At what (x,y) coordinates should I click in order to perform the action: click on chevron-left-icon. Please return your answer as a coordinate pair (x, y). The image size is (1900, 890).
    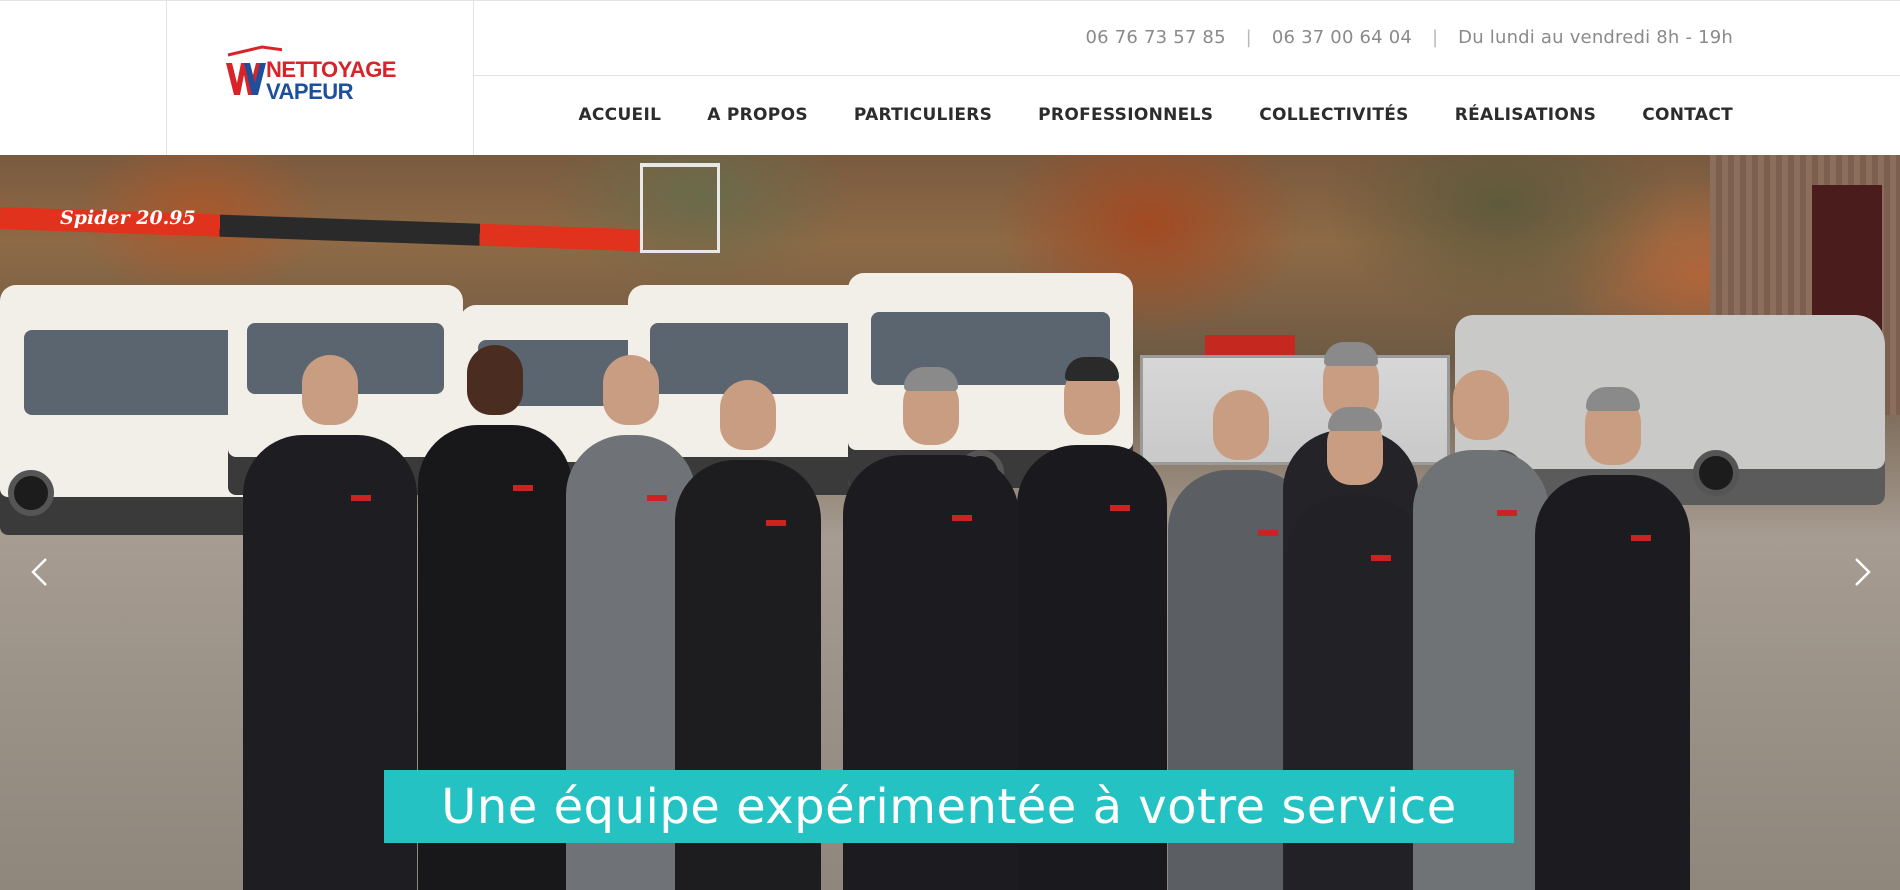
    Looking at the image, I should click on (39, 572).